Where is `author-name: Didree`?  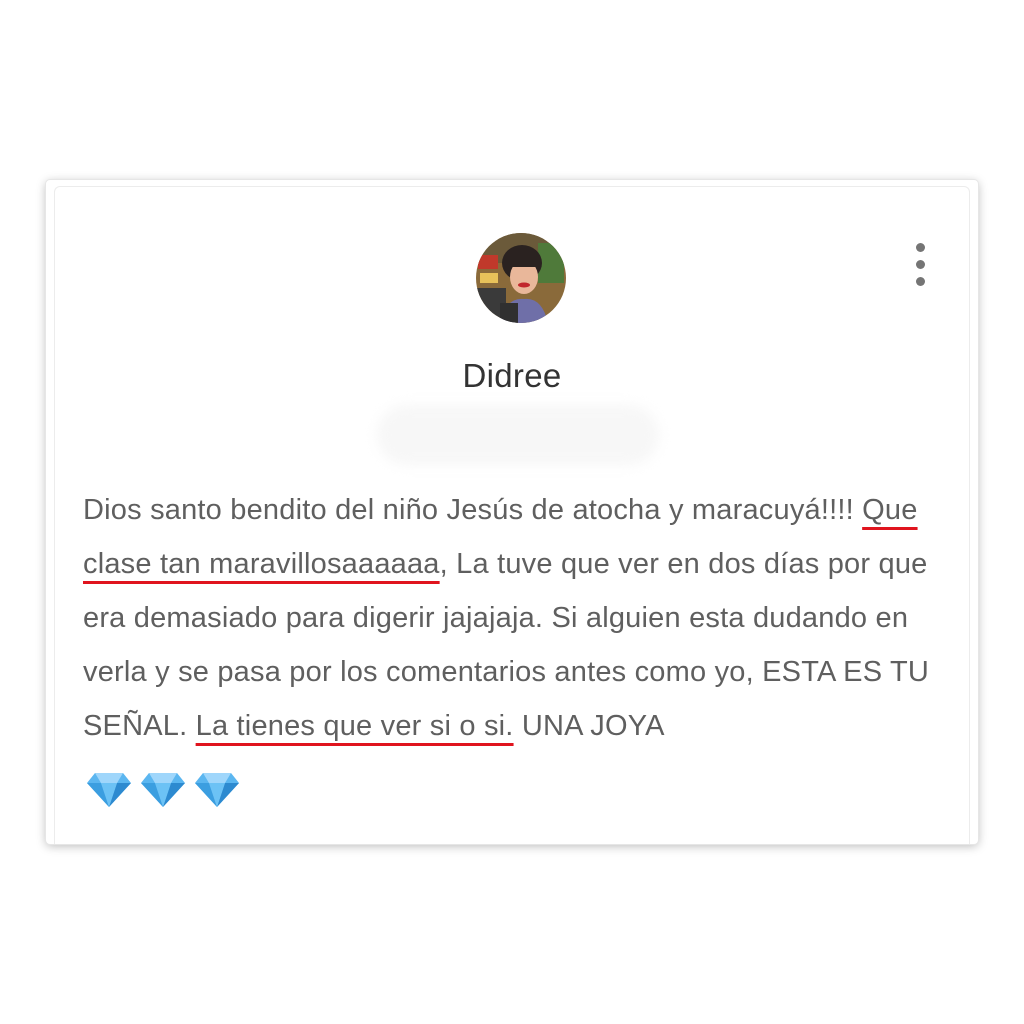 author-name: Didree is located at coordinates (512, 376).